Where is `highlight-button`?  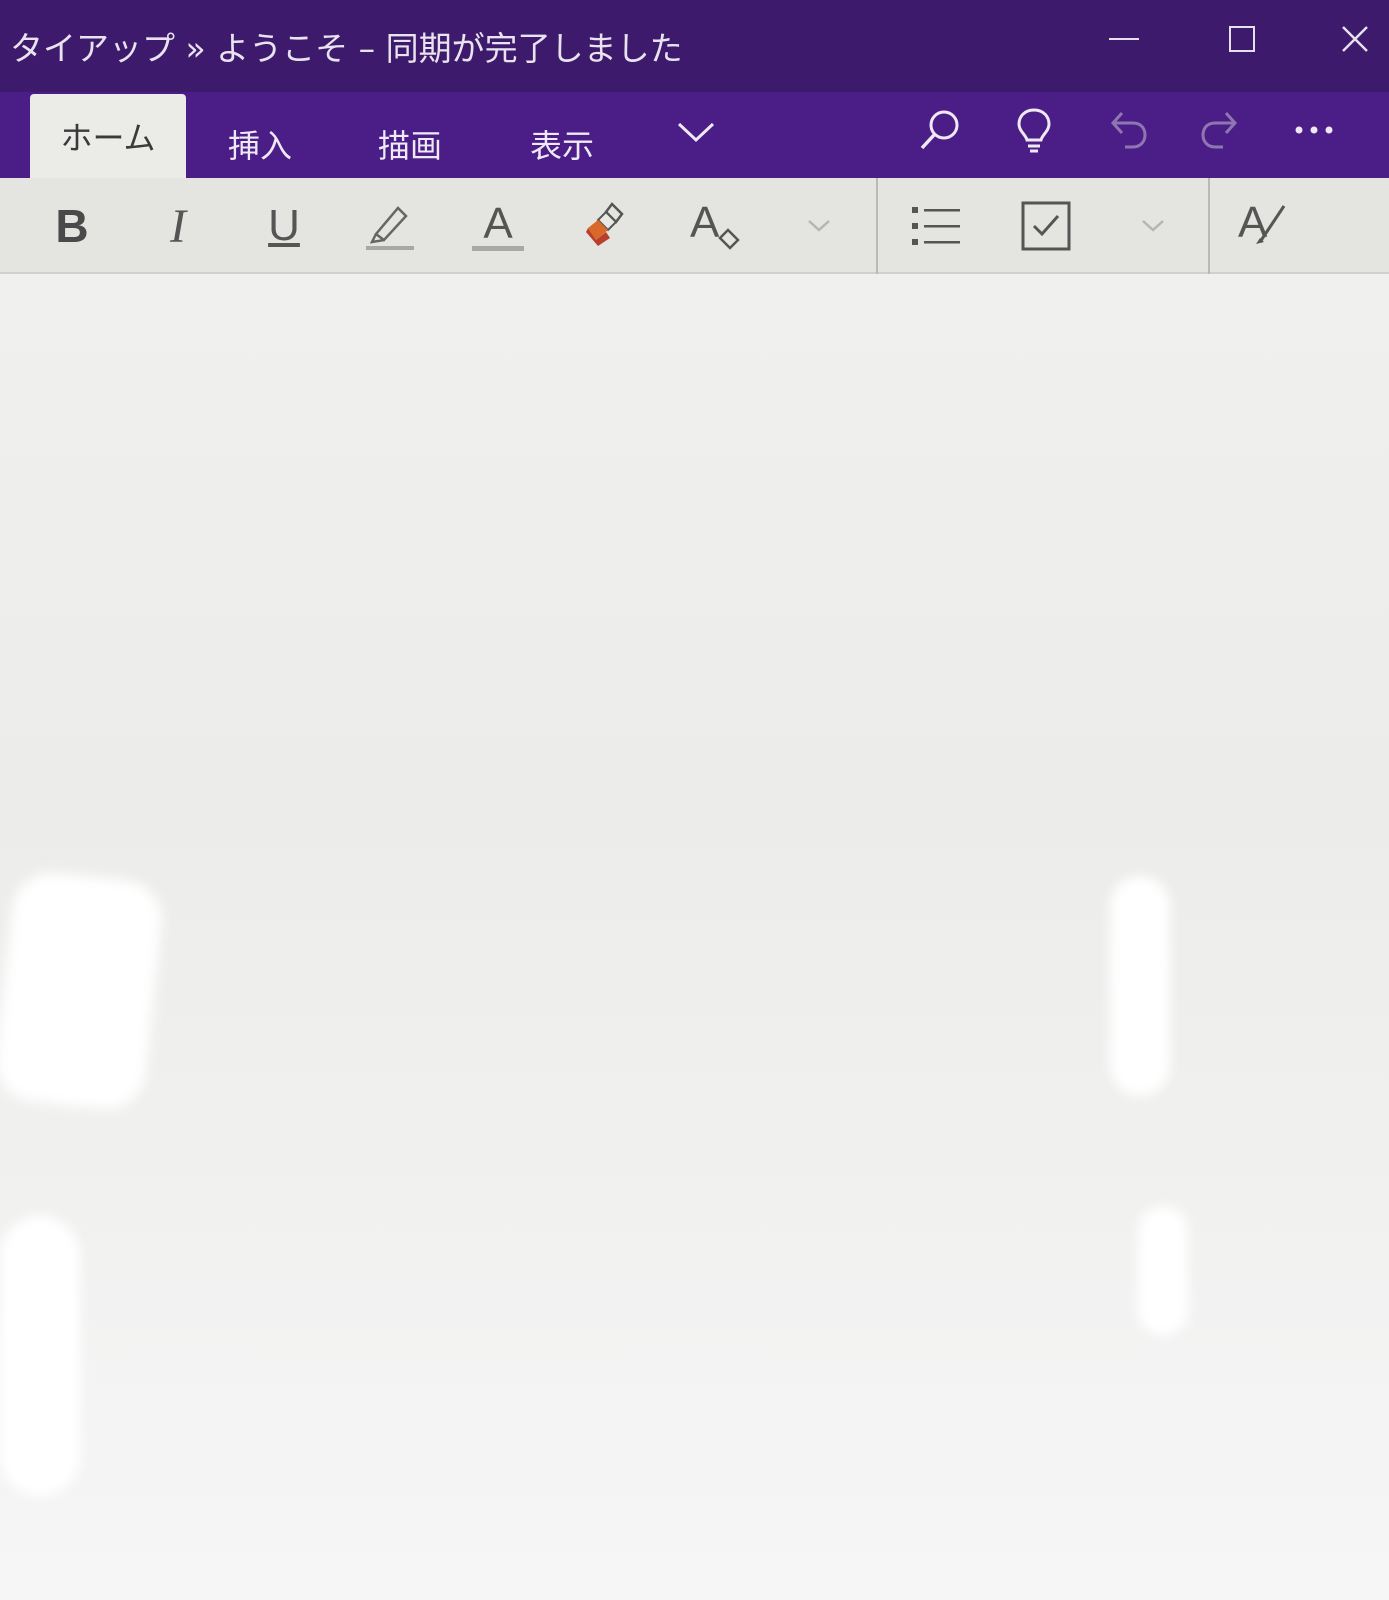 highlight-button is located at coordinates (390, 226).